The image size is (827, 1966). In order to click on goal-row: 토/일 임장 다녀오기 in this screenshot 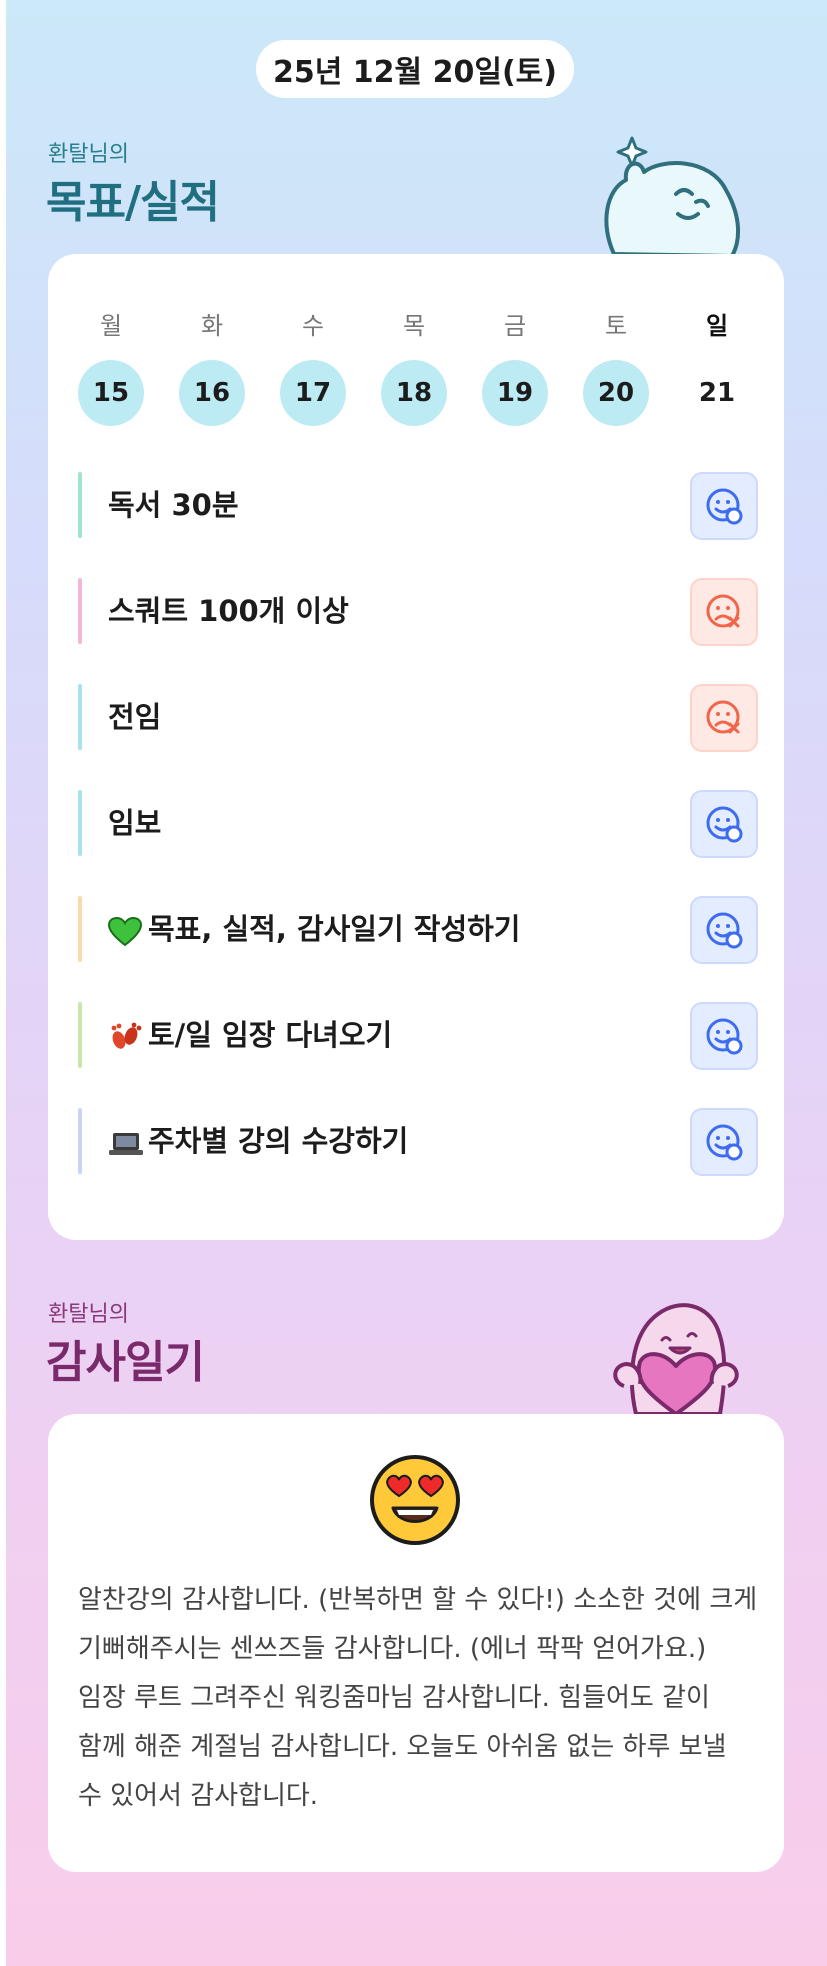, I will do `click(418, 1036)`.